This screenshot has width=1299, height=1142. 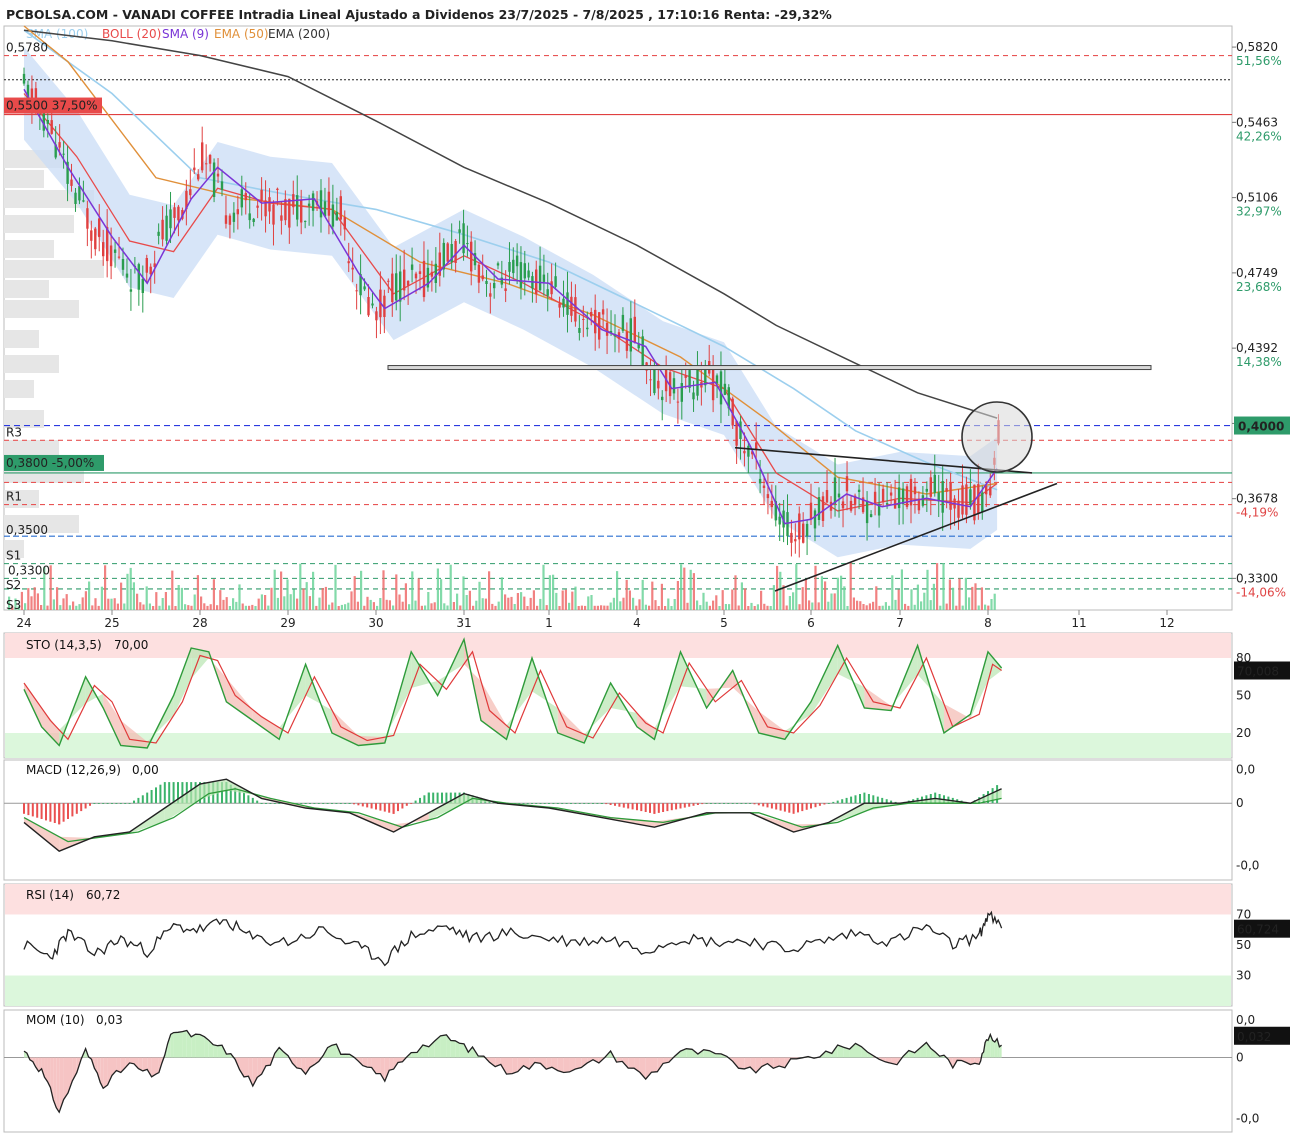 I want to click on stoch-title: STO (14,3,5), so click(x=64, y=645).